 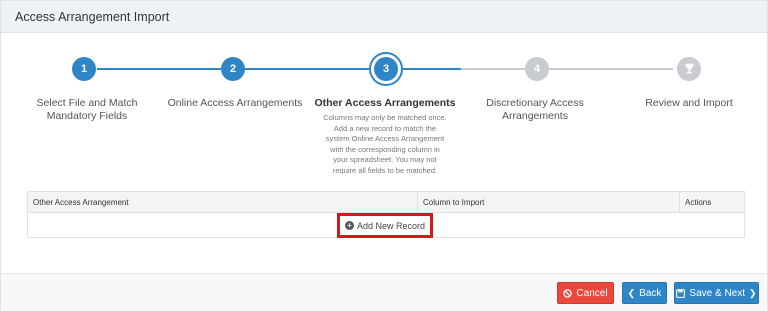 I want to click on step-1-circle: 1, so click(x=84, y=69).